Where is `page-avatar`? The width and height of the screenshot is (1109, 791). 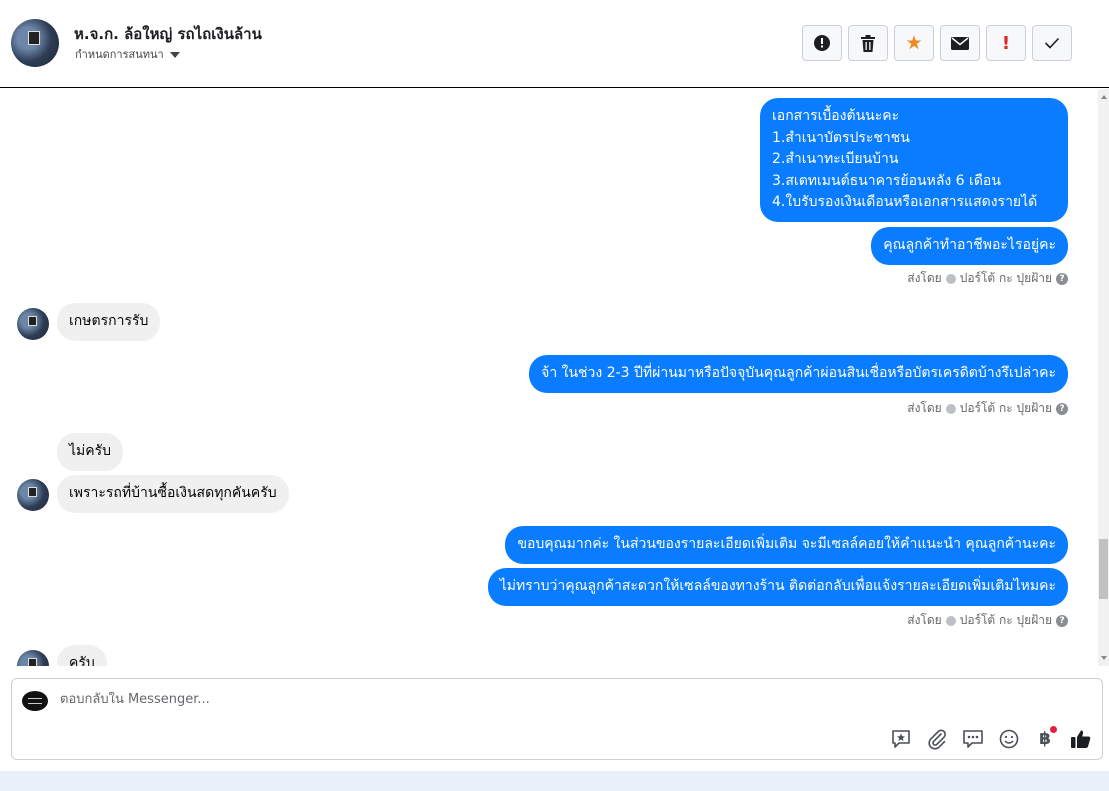 page-avatar is located at coordinates (35, 701).